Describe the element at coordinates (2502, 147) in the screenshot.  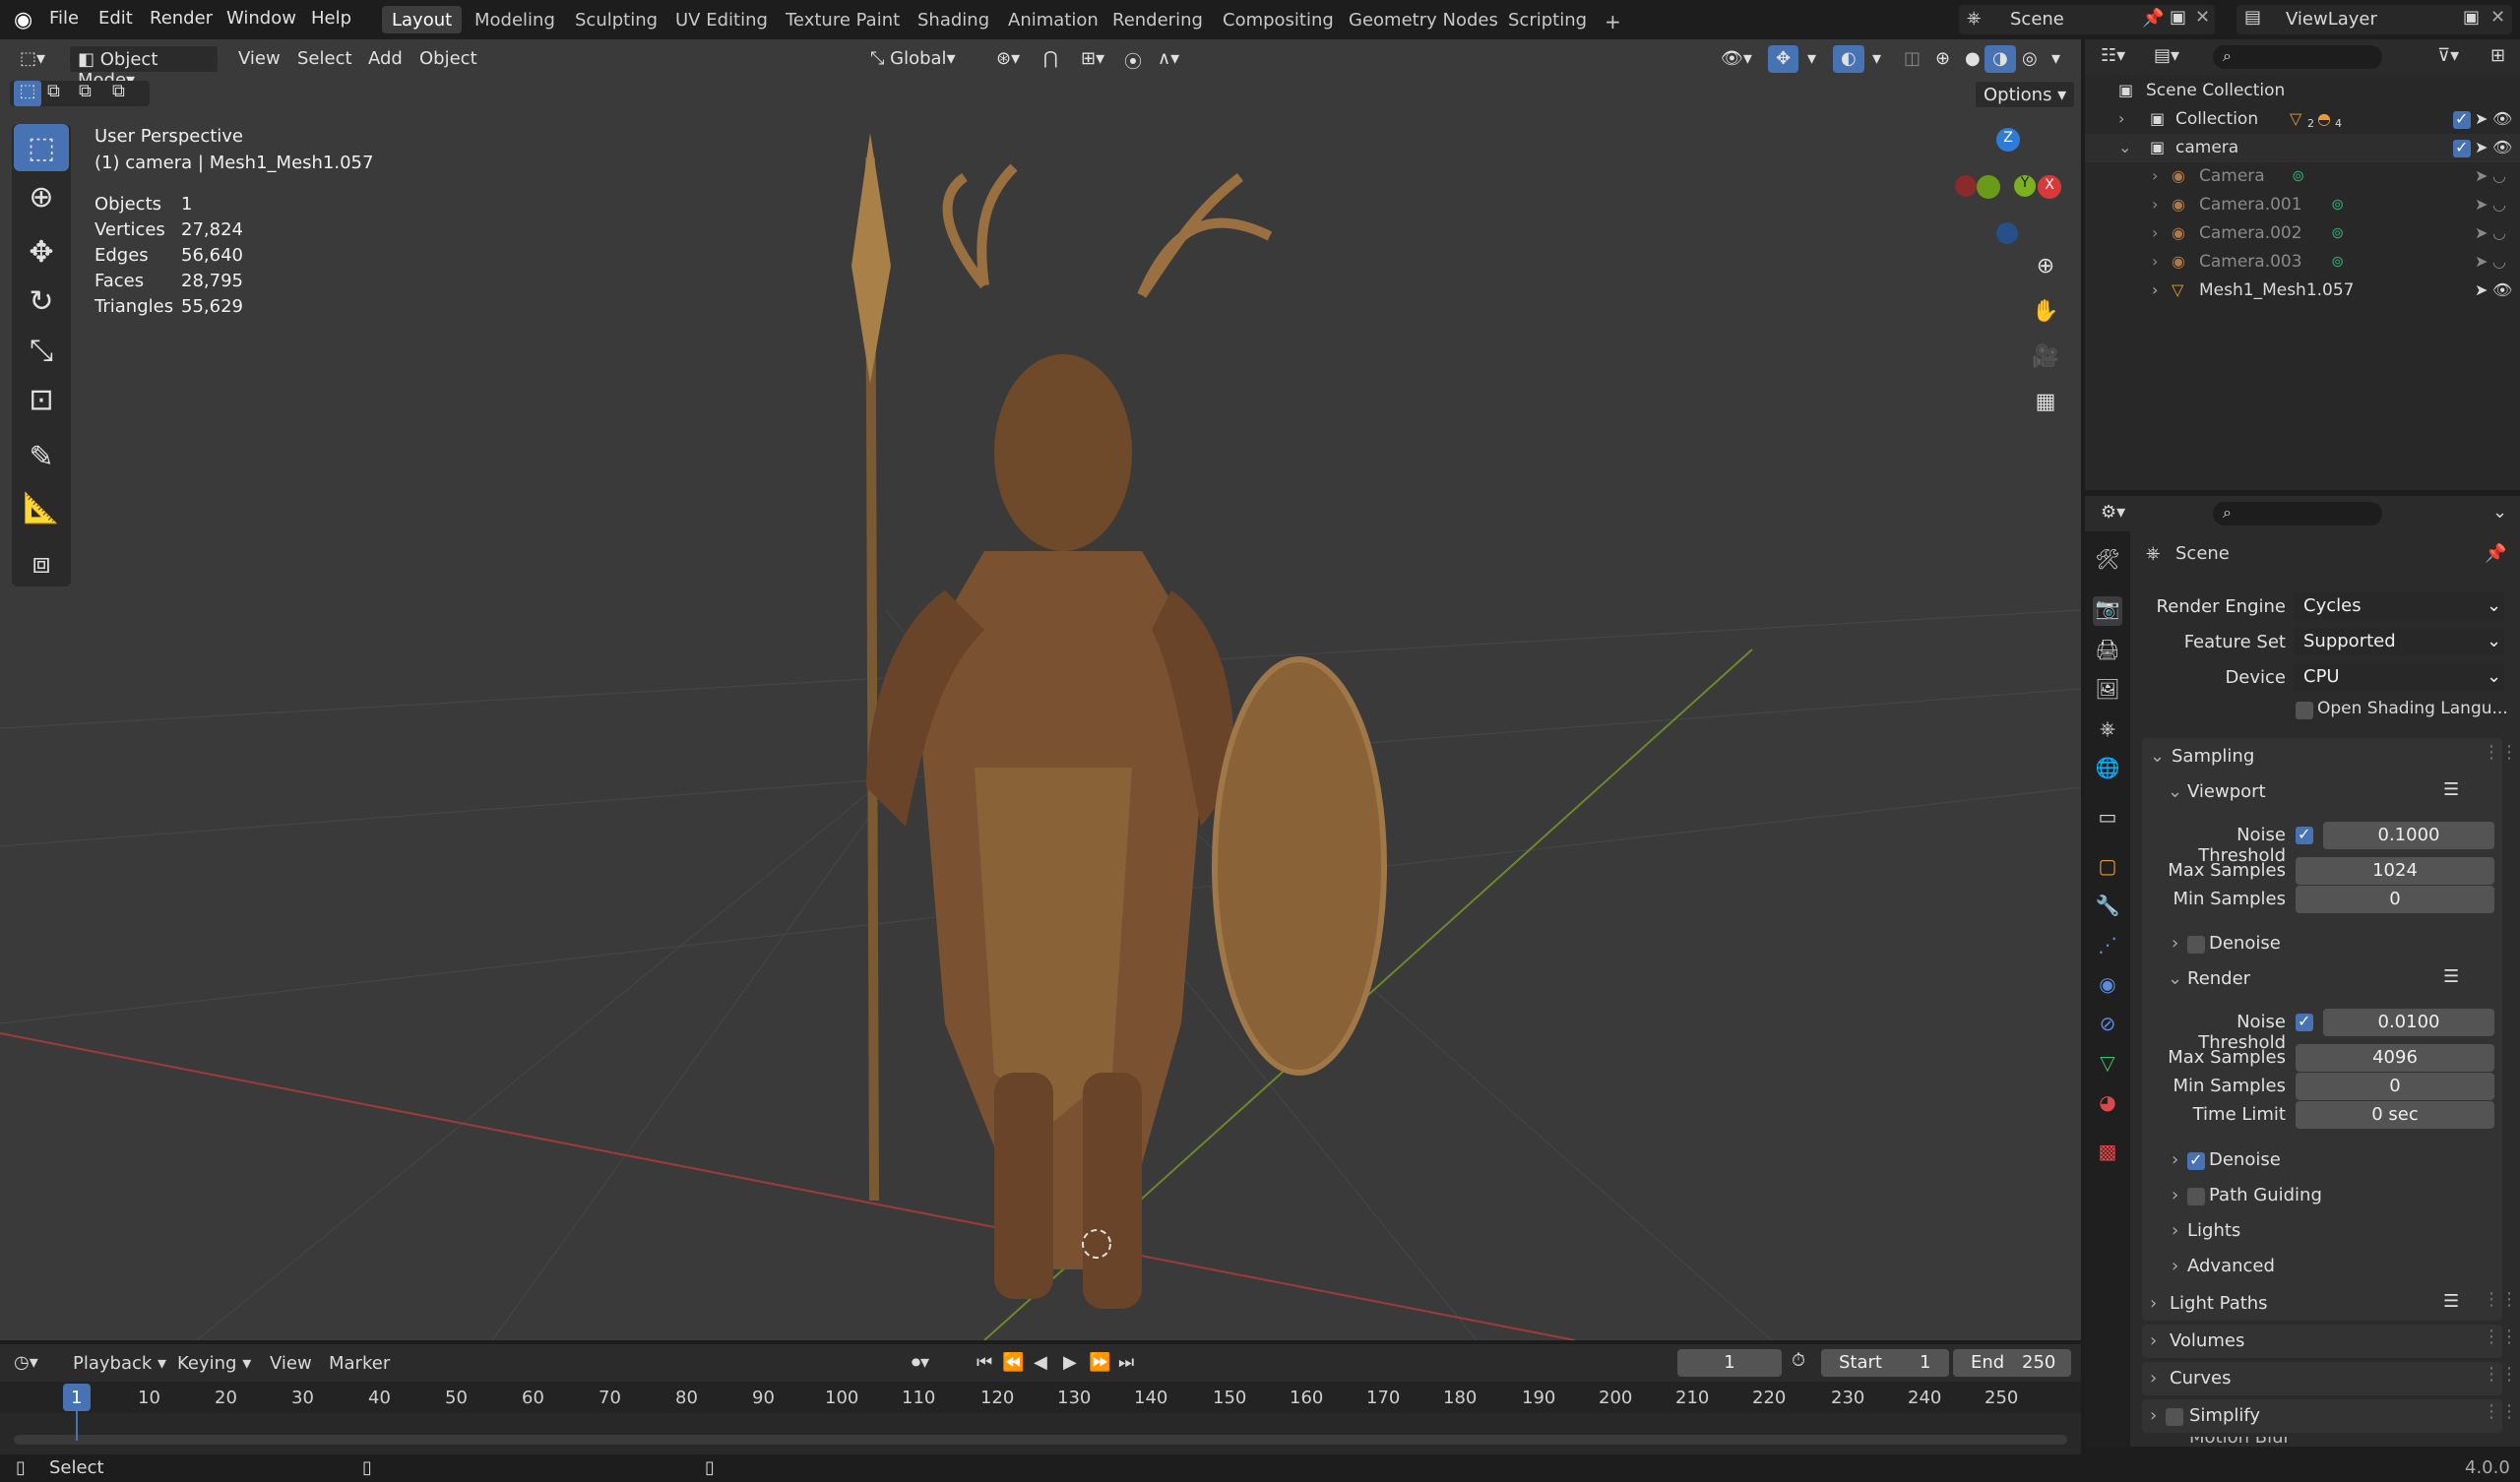
I see `eye-icon: 👁` at that location.